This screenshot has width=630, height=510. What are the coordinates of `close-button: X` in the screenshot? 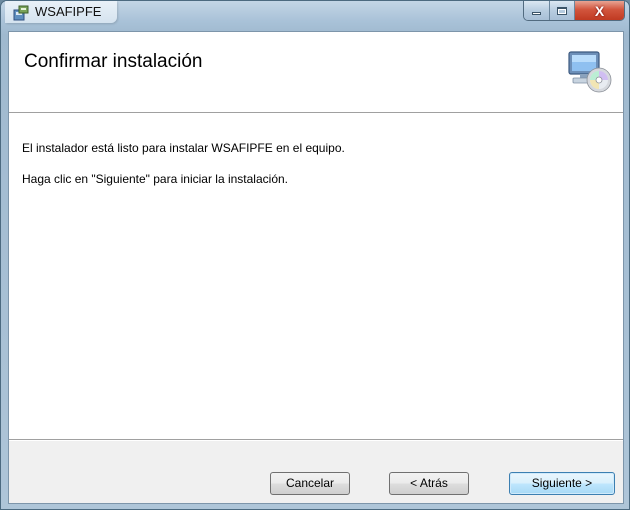 It's located at (599, 10).